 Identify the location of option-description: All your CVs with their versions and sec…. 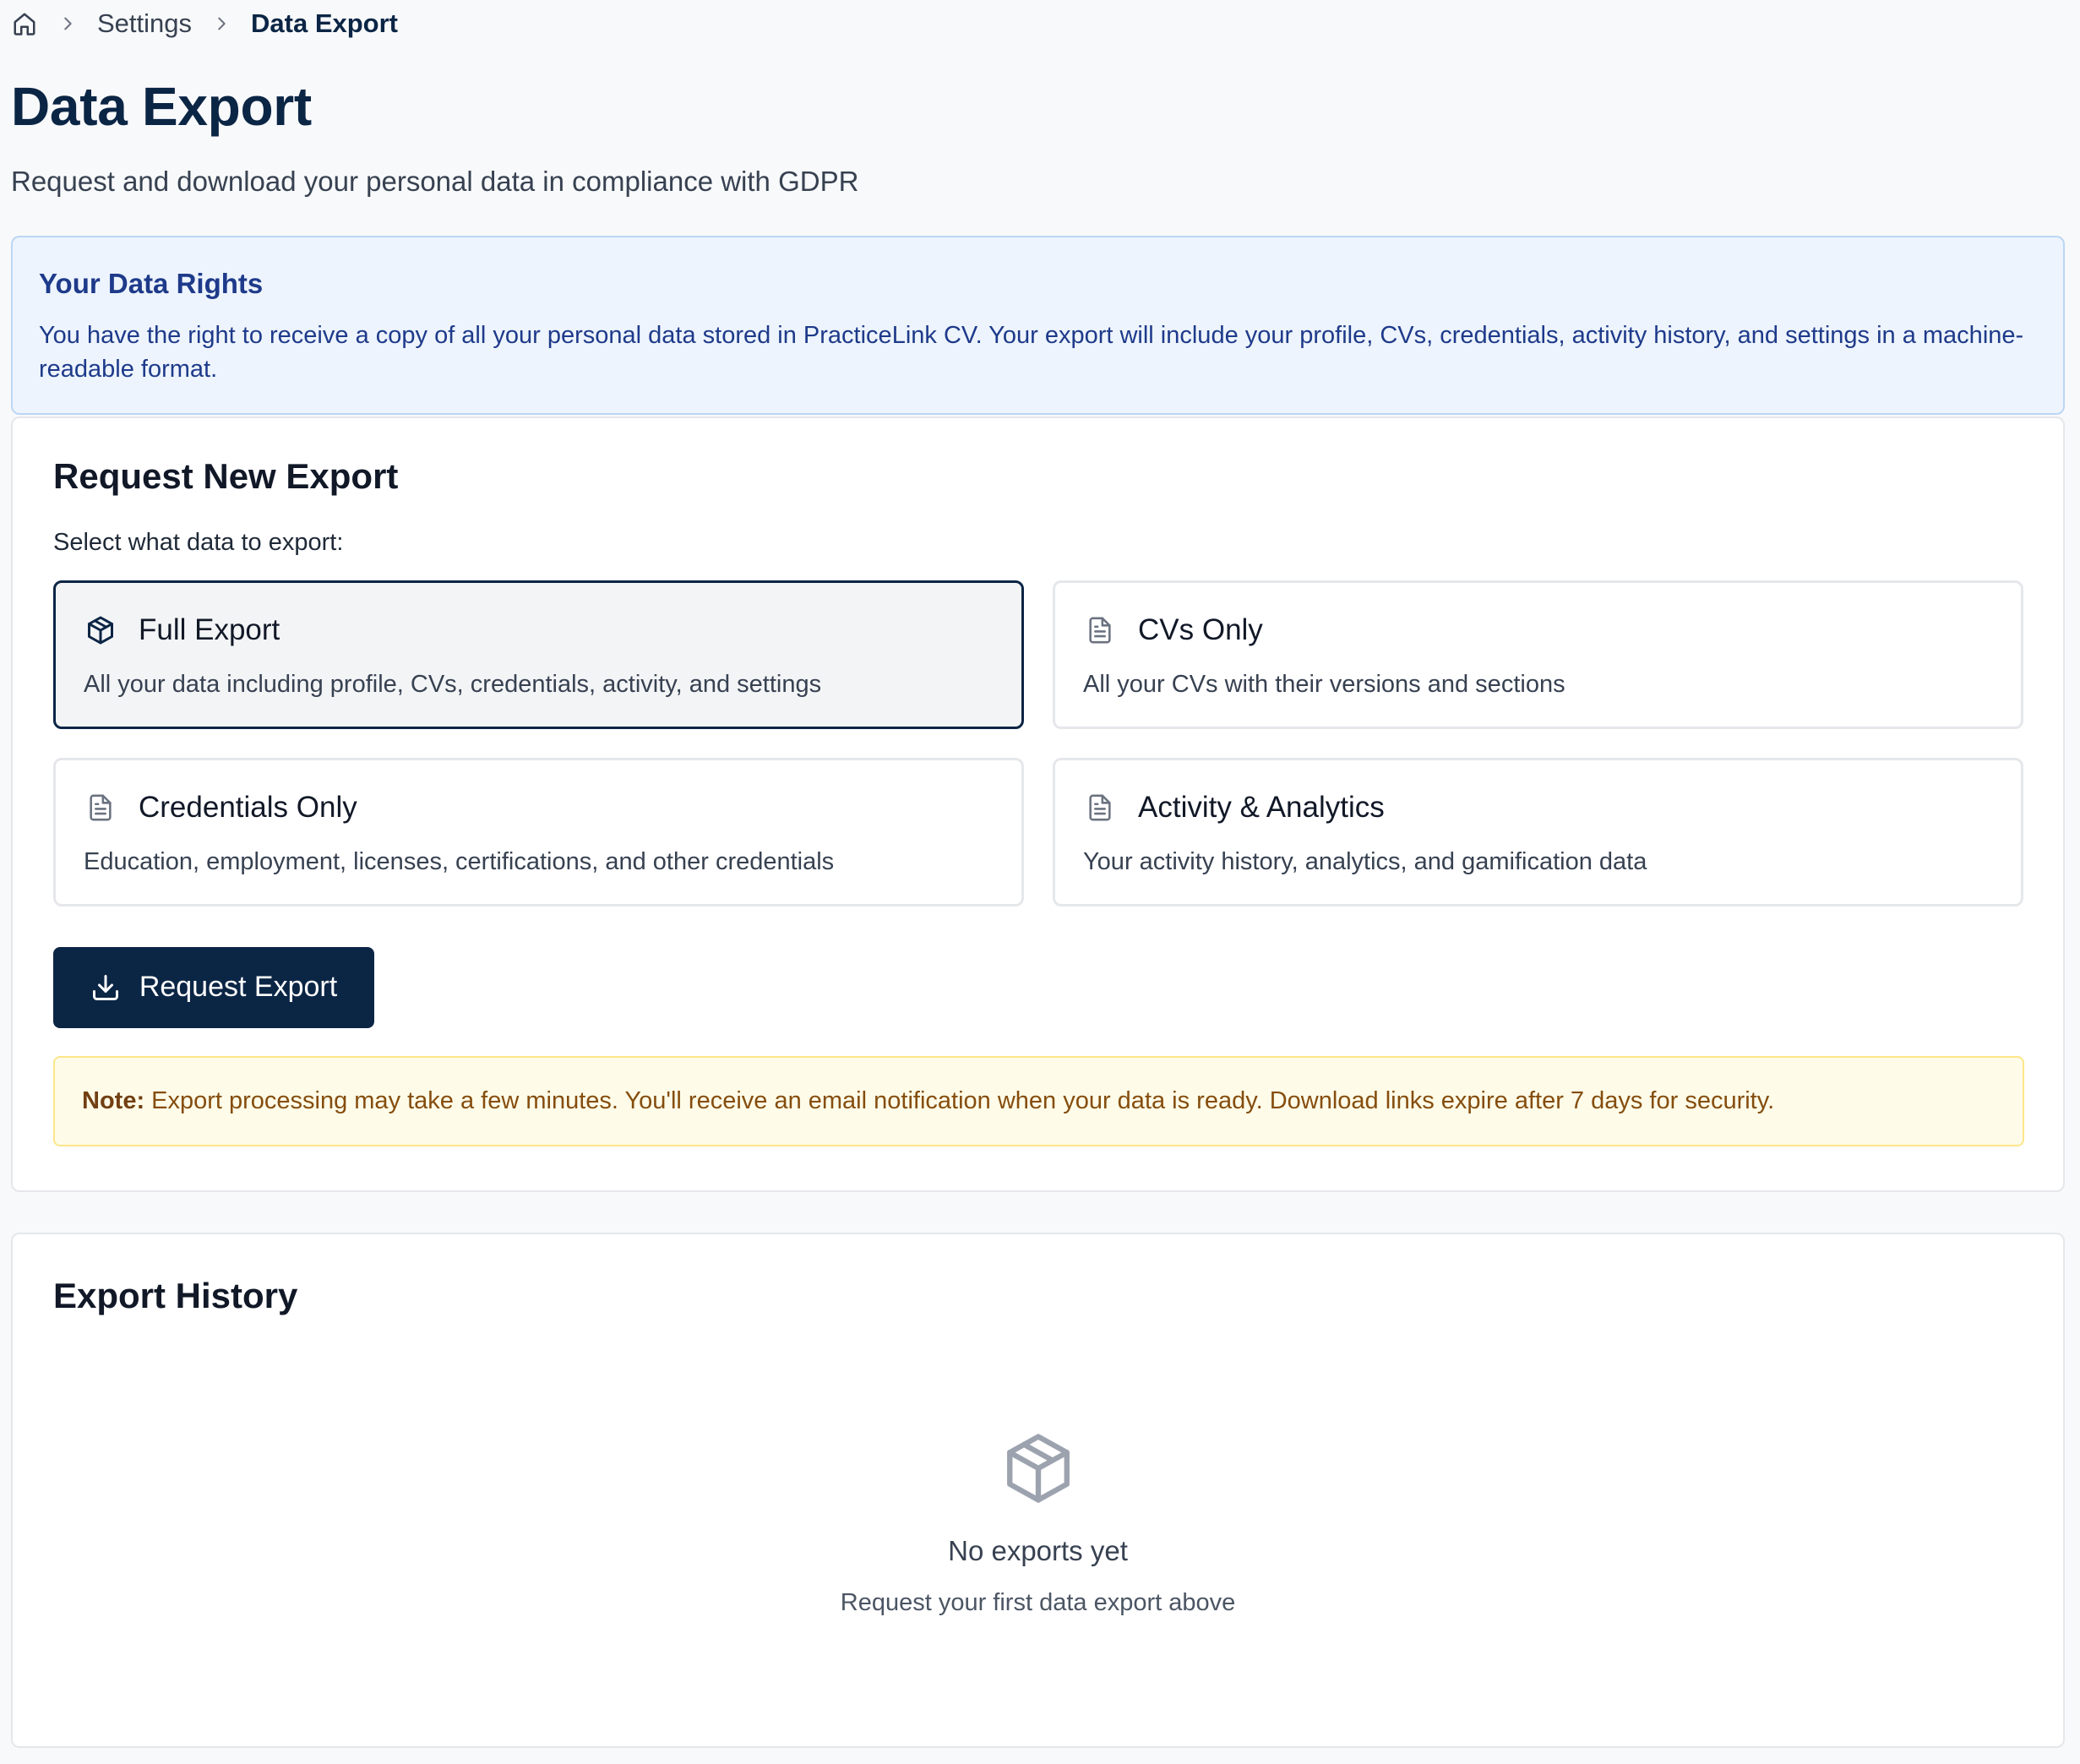
(1324, 684).